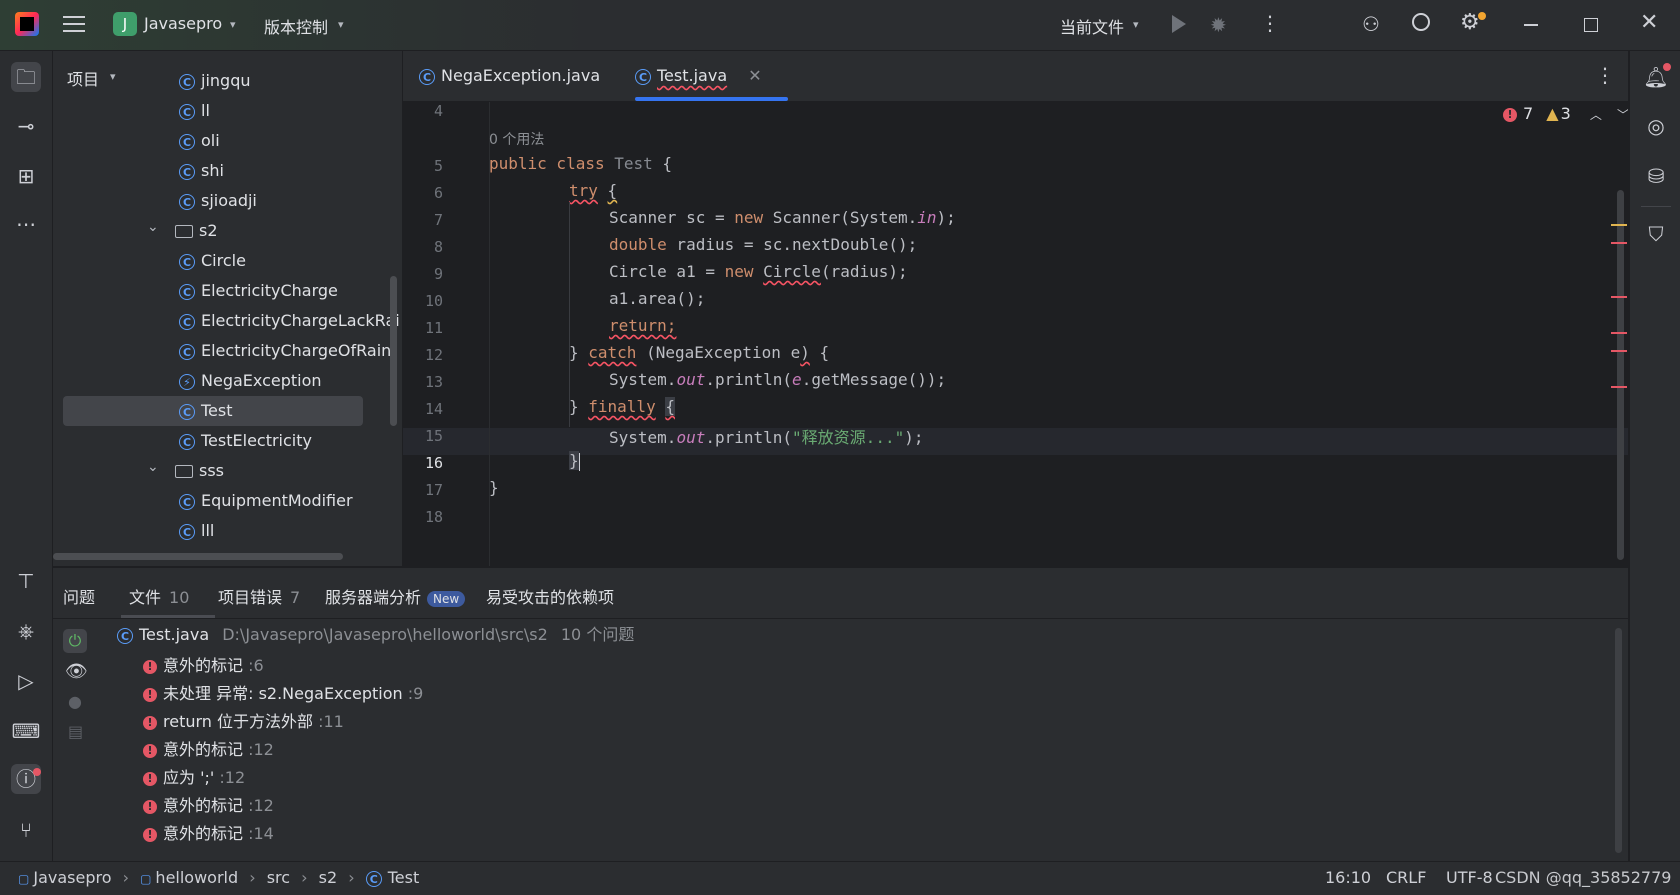 Image resolution: width=1680 pixels, height=895 pixels. Describe the element at coordinates (76, 671) in the screenshot. I see `eye-icon: 👁︎` at that location.